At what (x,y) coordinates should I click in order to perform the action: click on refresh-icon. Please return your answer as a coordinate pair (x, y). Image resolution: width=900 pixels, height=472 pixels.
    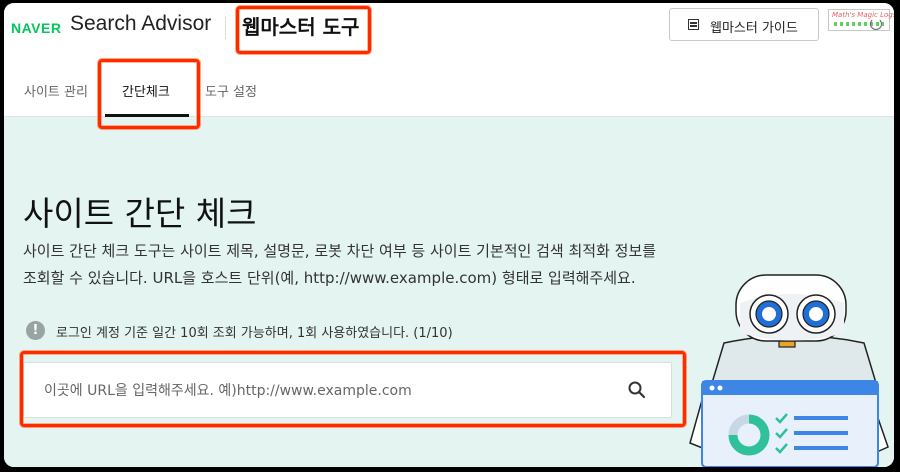
    Looking at the image, I should click on (876, 24).